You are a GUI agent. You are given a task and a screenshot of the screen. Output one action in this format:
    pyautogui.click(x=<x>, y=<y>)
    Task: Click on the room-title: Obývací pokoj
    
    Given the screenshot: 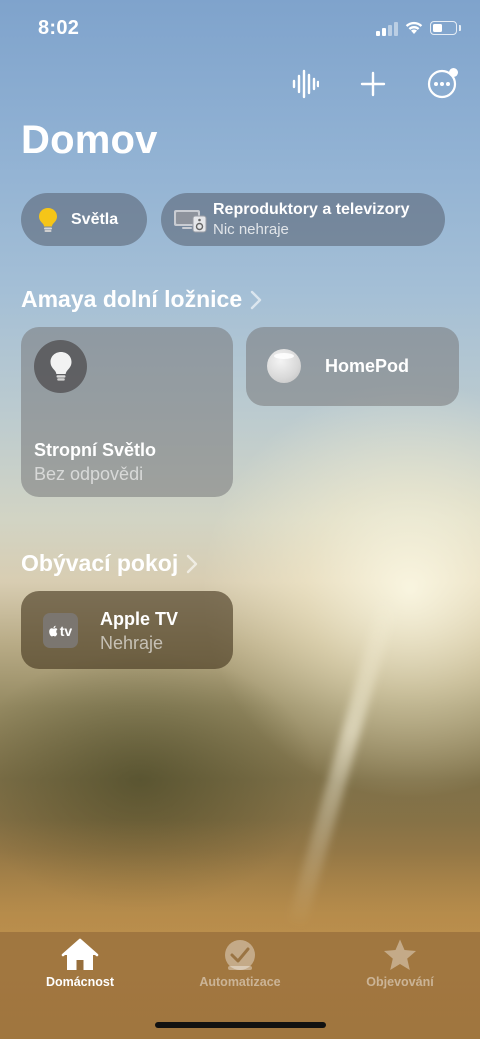 What is the action you would take?
    pyautogui.click(x=100, y=563)
    